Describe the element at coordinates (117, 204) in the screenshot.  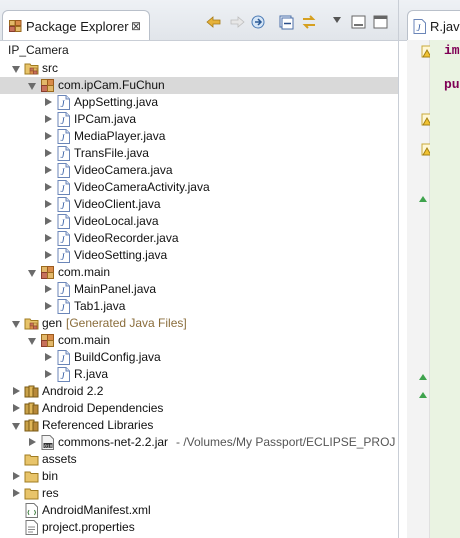
I see `tree-item-label: VideoClient.java` at that location.